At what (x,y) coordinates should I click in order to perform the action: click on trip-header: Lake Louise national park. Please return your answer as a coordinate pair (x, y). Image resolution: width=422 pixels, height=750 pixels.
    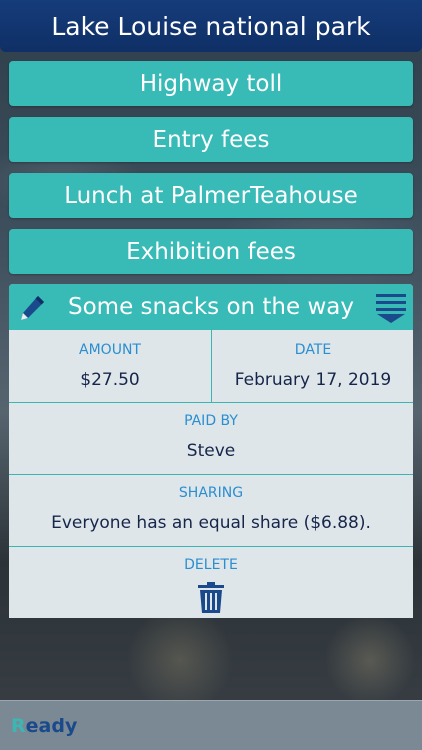
    Looking at the image, I should click on (211, 26).